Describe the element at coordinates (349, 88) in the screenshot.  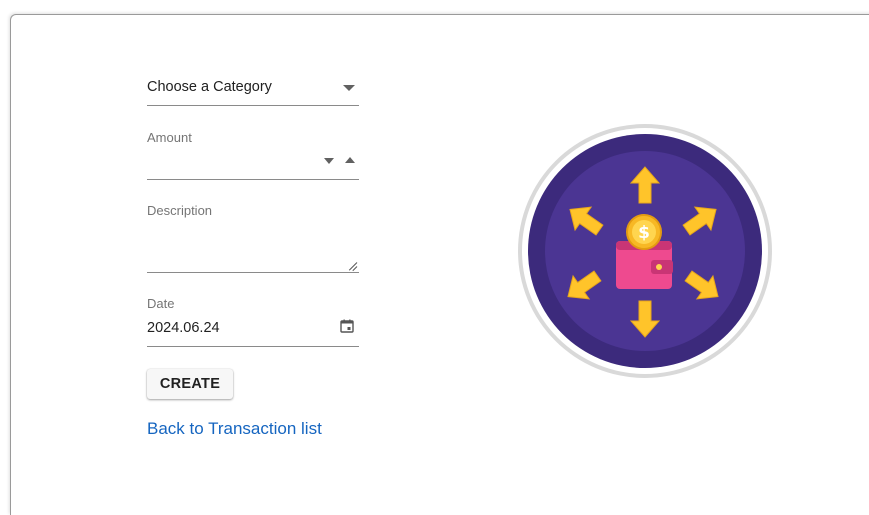
I see `chevron-down-icon` at that location.